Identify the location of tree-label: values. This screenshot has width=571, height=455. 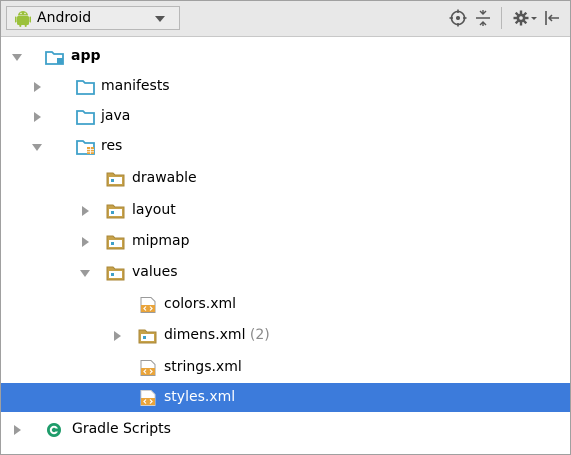
(155, 272).